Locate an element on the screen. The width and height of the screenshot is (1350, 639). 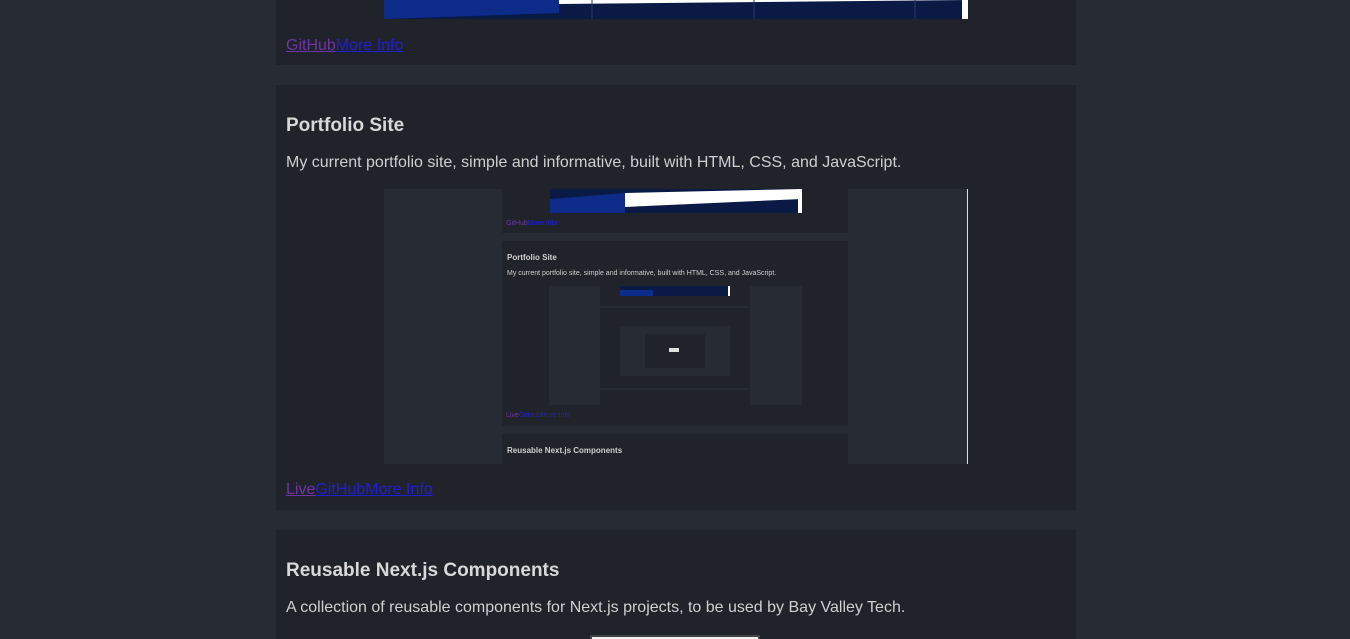
nested-deep-image is located at coordinates (674, 350).